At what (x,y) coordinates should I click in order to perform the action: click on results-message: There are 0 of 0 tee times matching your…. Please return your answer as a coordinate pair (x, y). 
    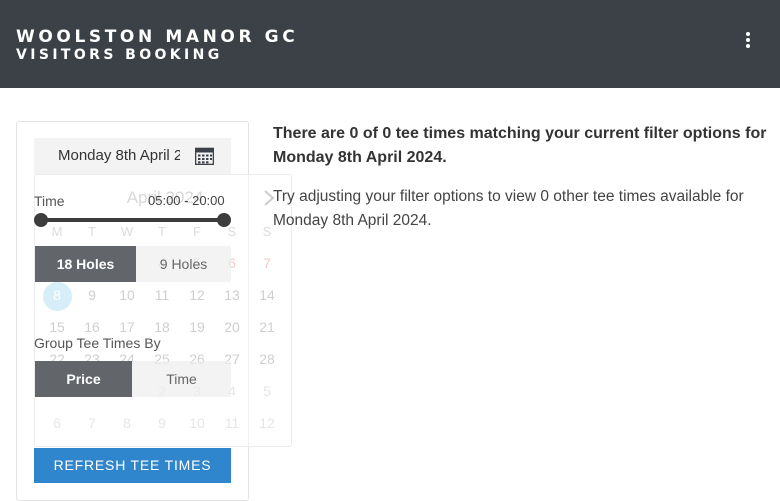
    Looking at the image, I should click on (520, 145).